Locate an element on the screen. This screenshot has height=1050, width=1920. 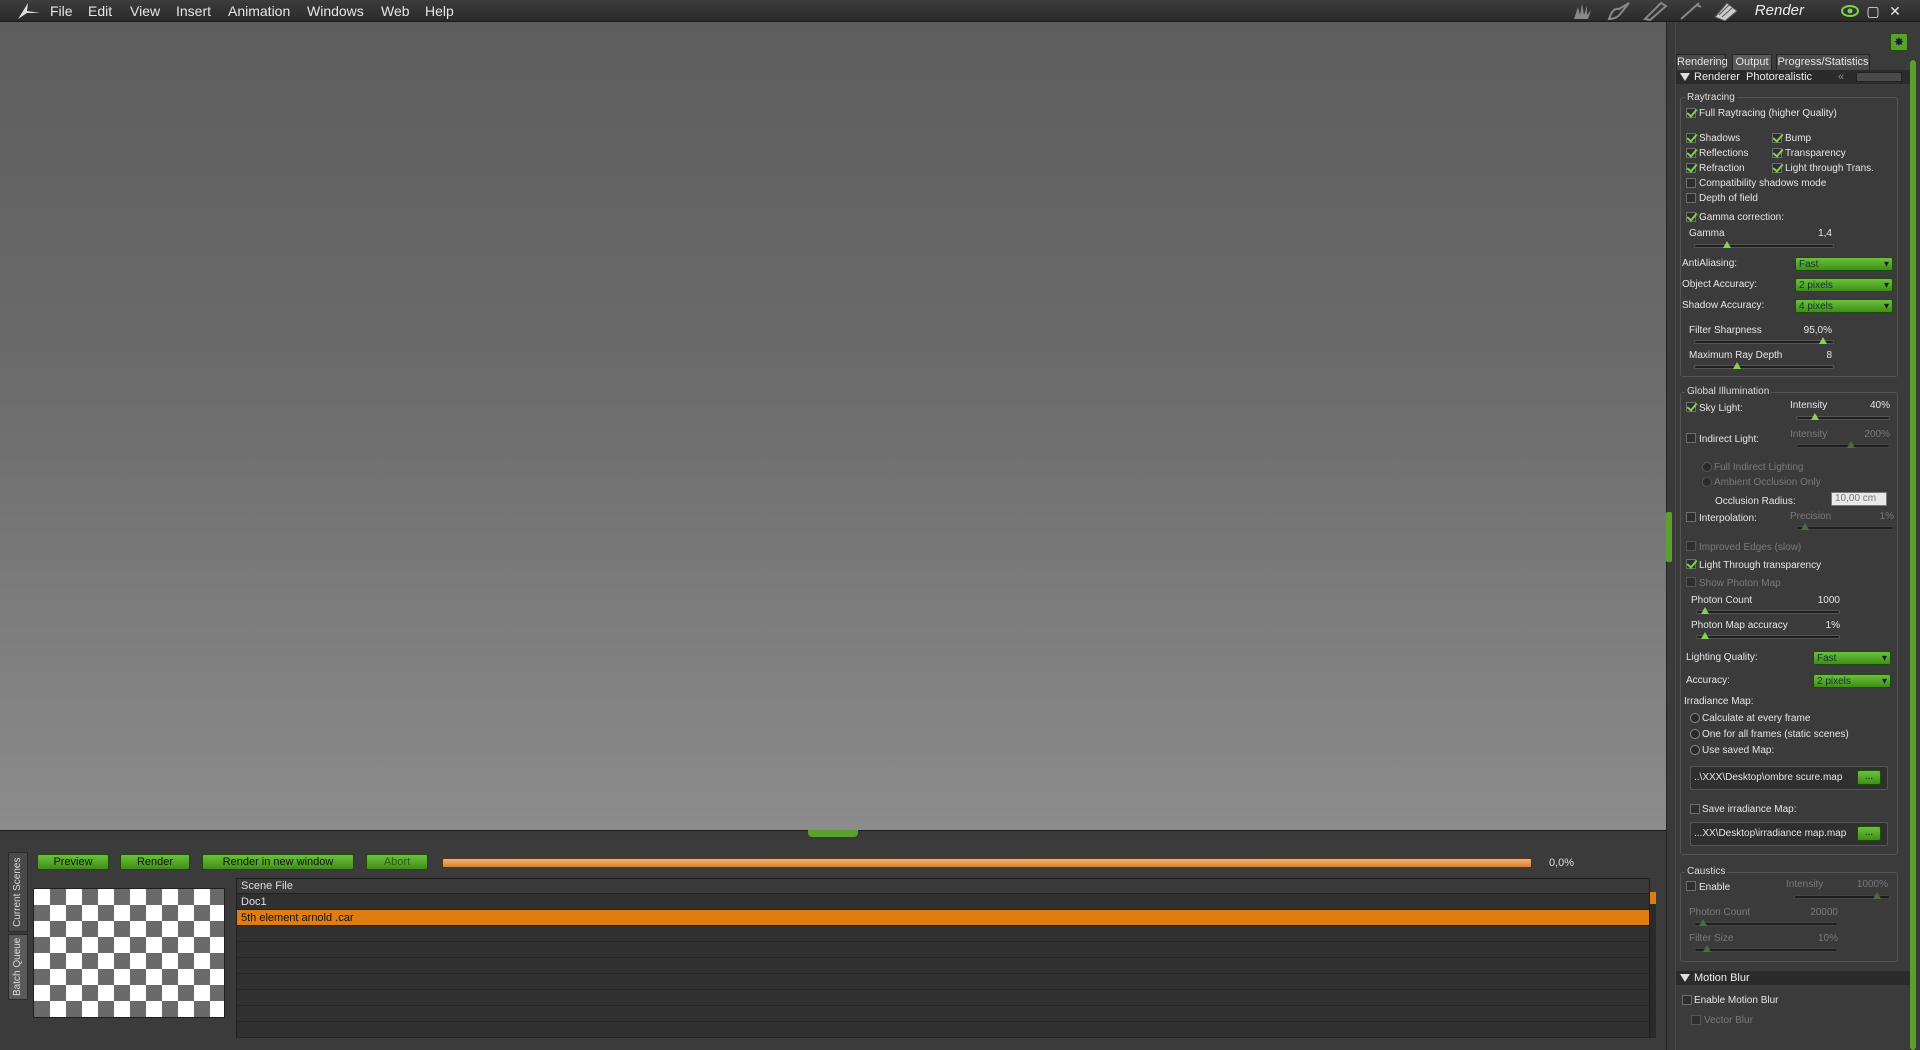
visibility-eye-icon is located at coordinates (1850, 11).